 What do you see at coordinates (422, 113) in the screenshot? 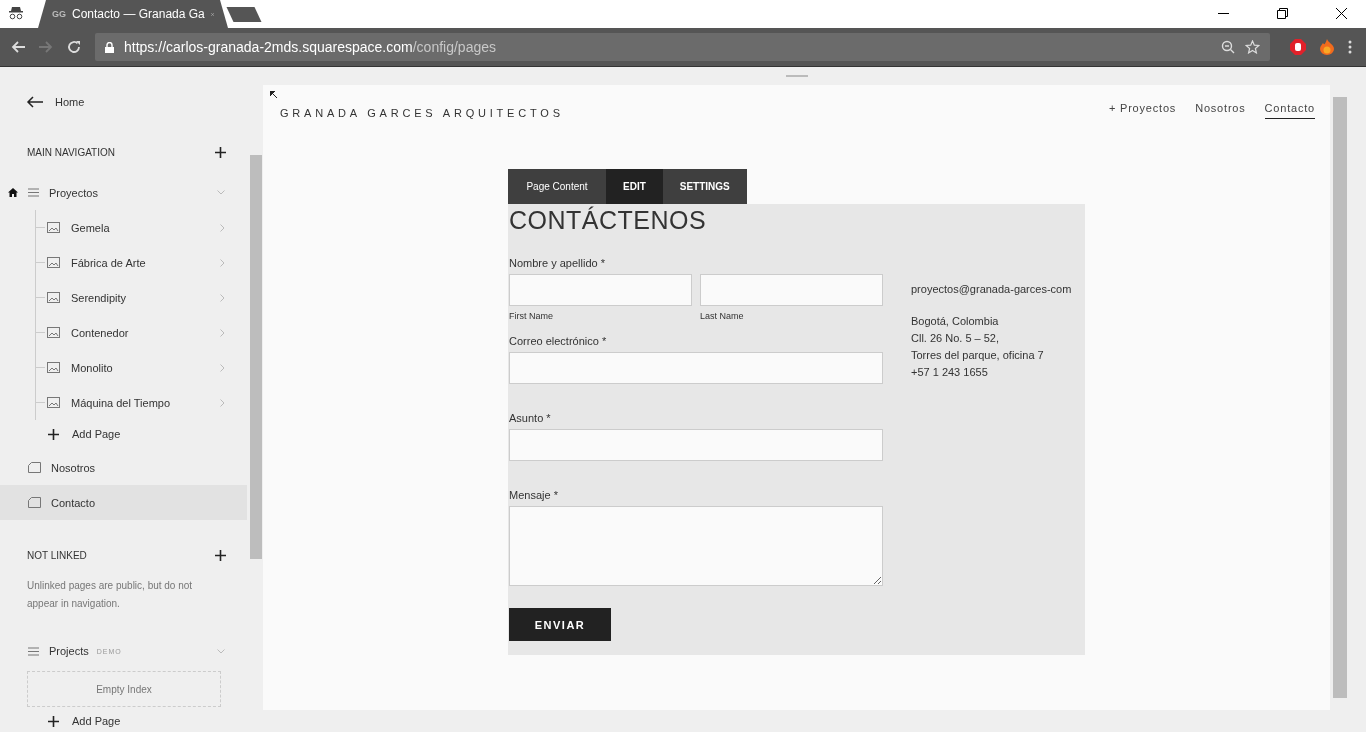
I see `site-logo: GRANADA GARCES ARQUITECTOS` at bounding box center [422, 113].